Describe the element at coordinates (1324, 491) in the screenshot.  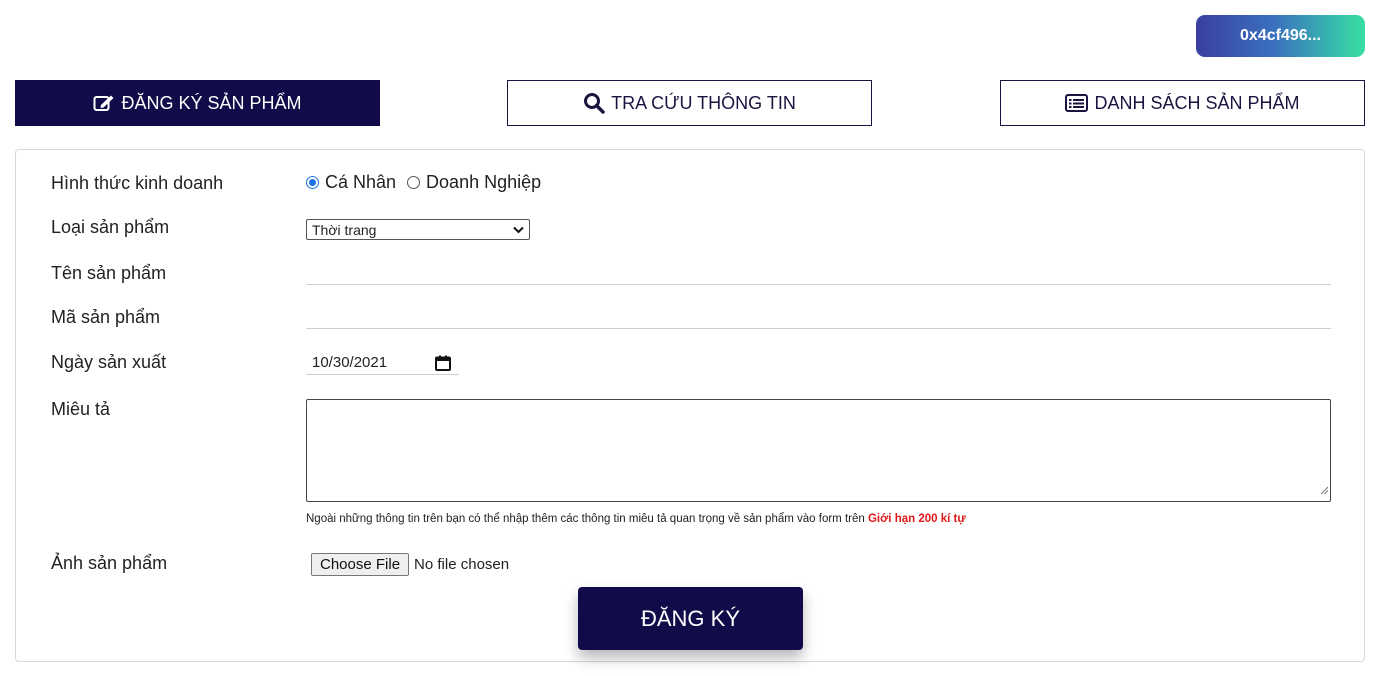
I see `resize-grip-icon` at that location.